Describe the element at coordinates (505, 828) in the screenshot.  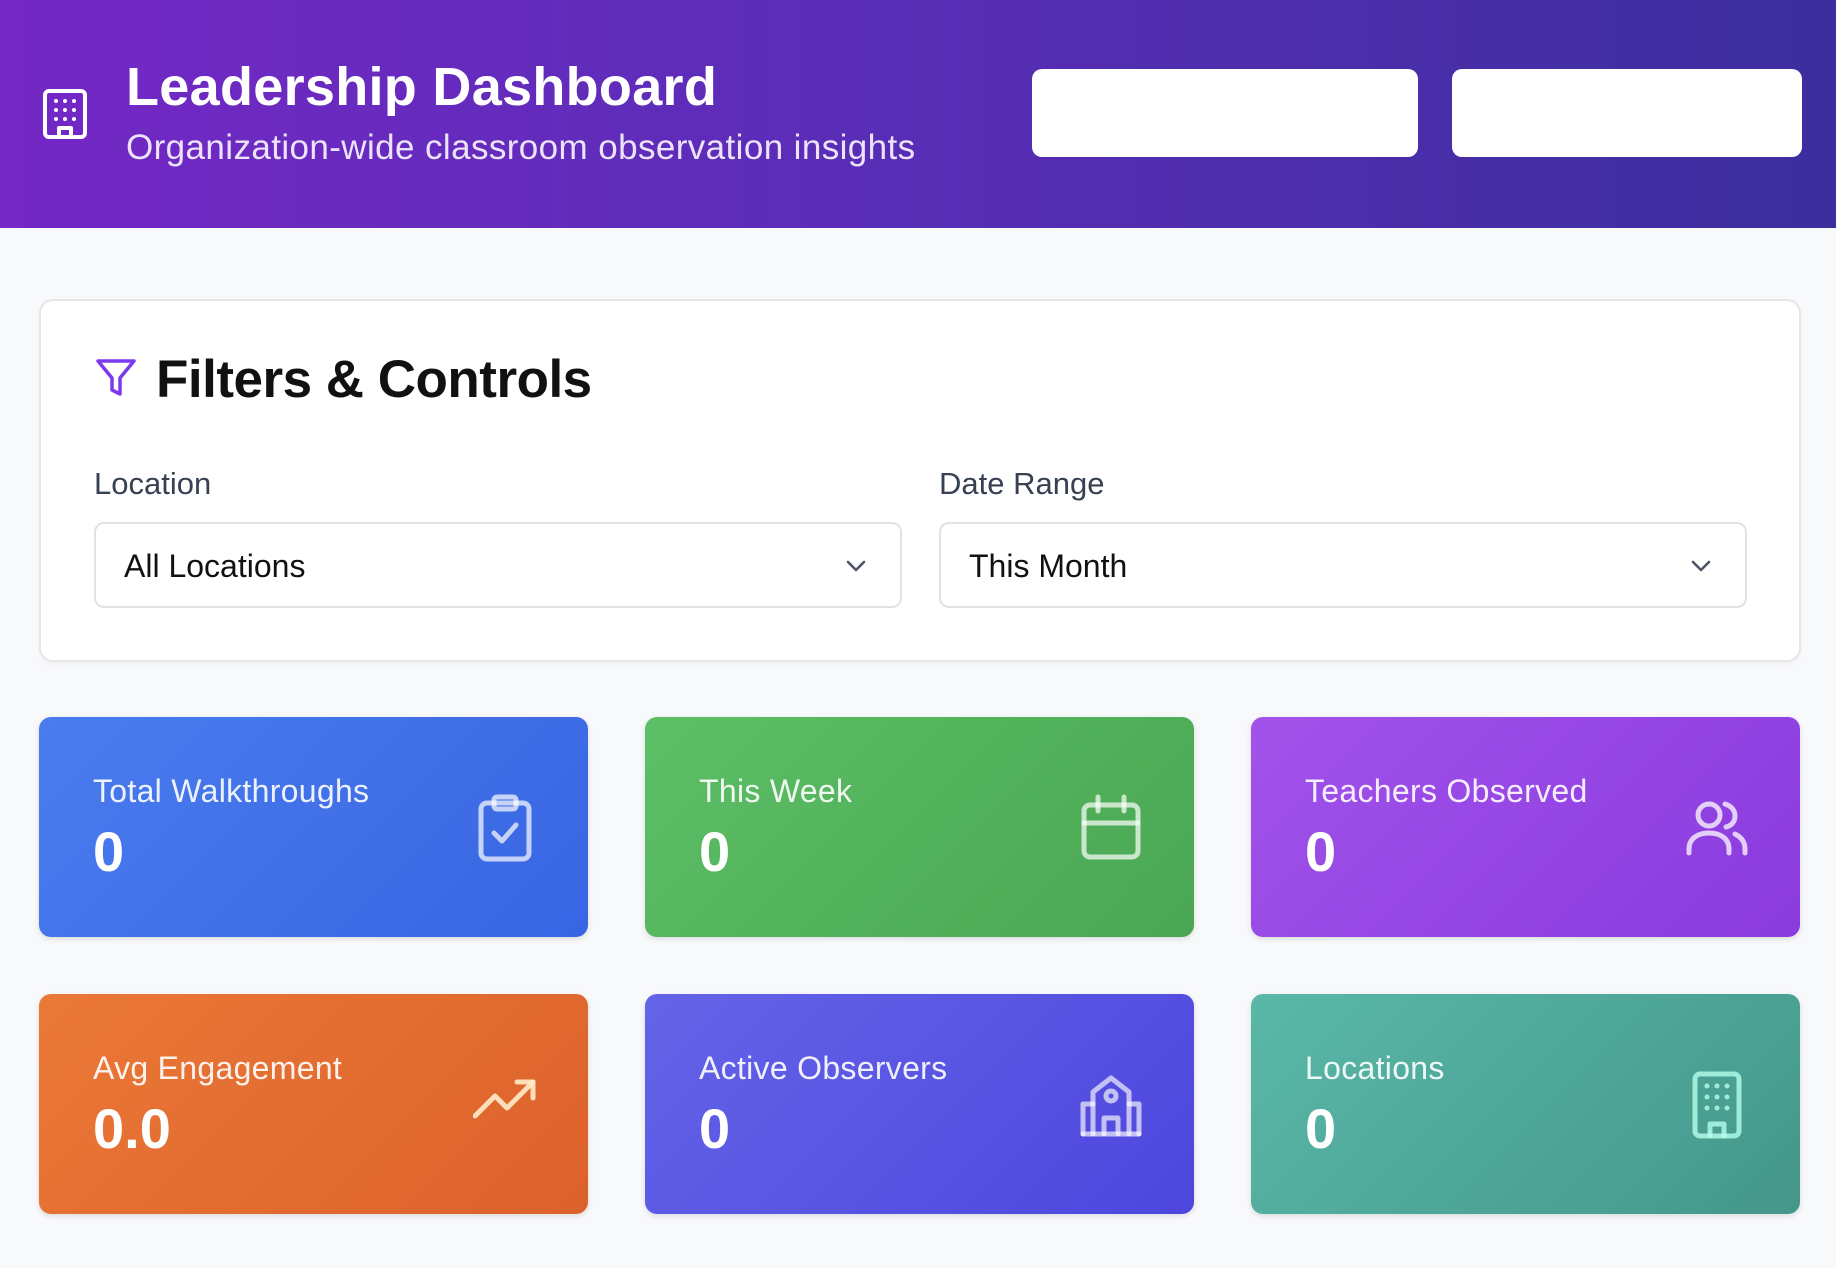
I see `clipboard-check-icon` at that location.